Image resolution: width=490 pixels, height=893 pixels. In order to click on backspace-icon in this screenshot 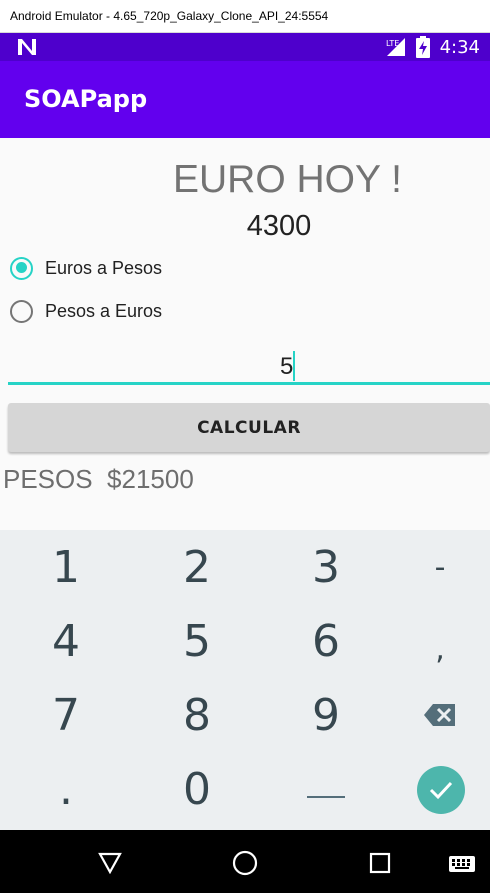, I will do `click(439, 715)`.